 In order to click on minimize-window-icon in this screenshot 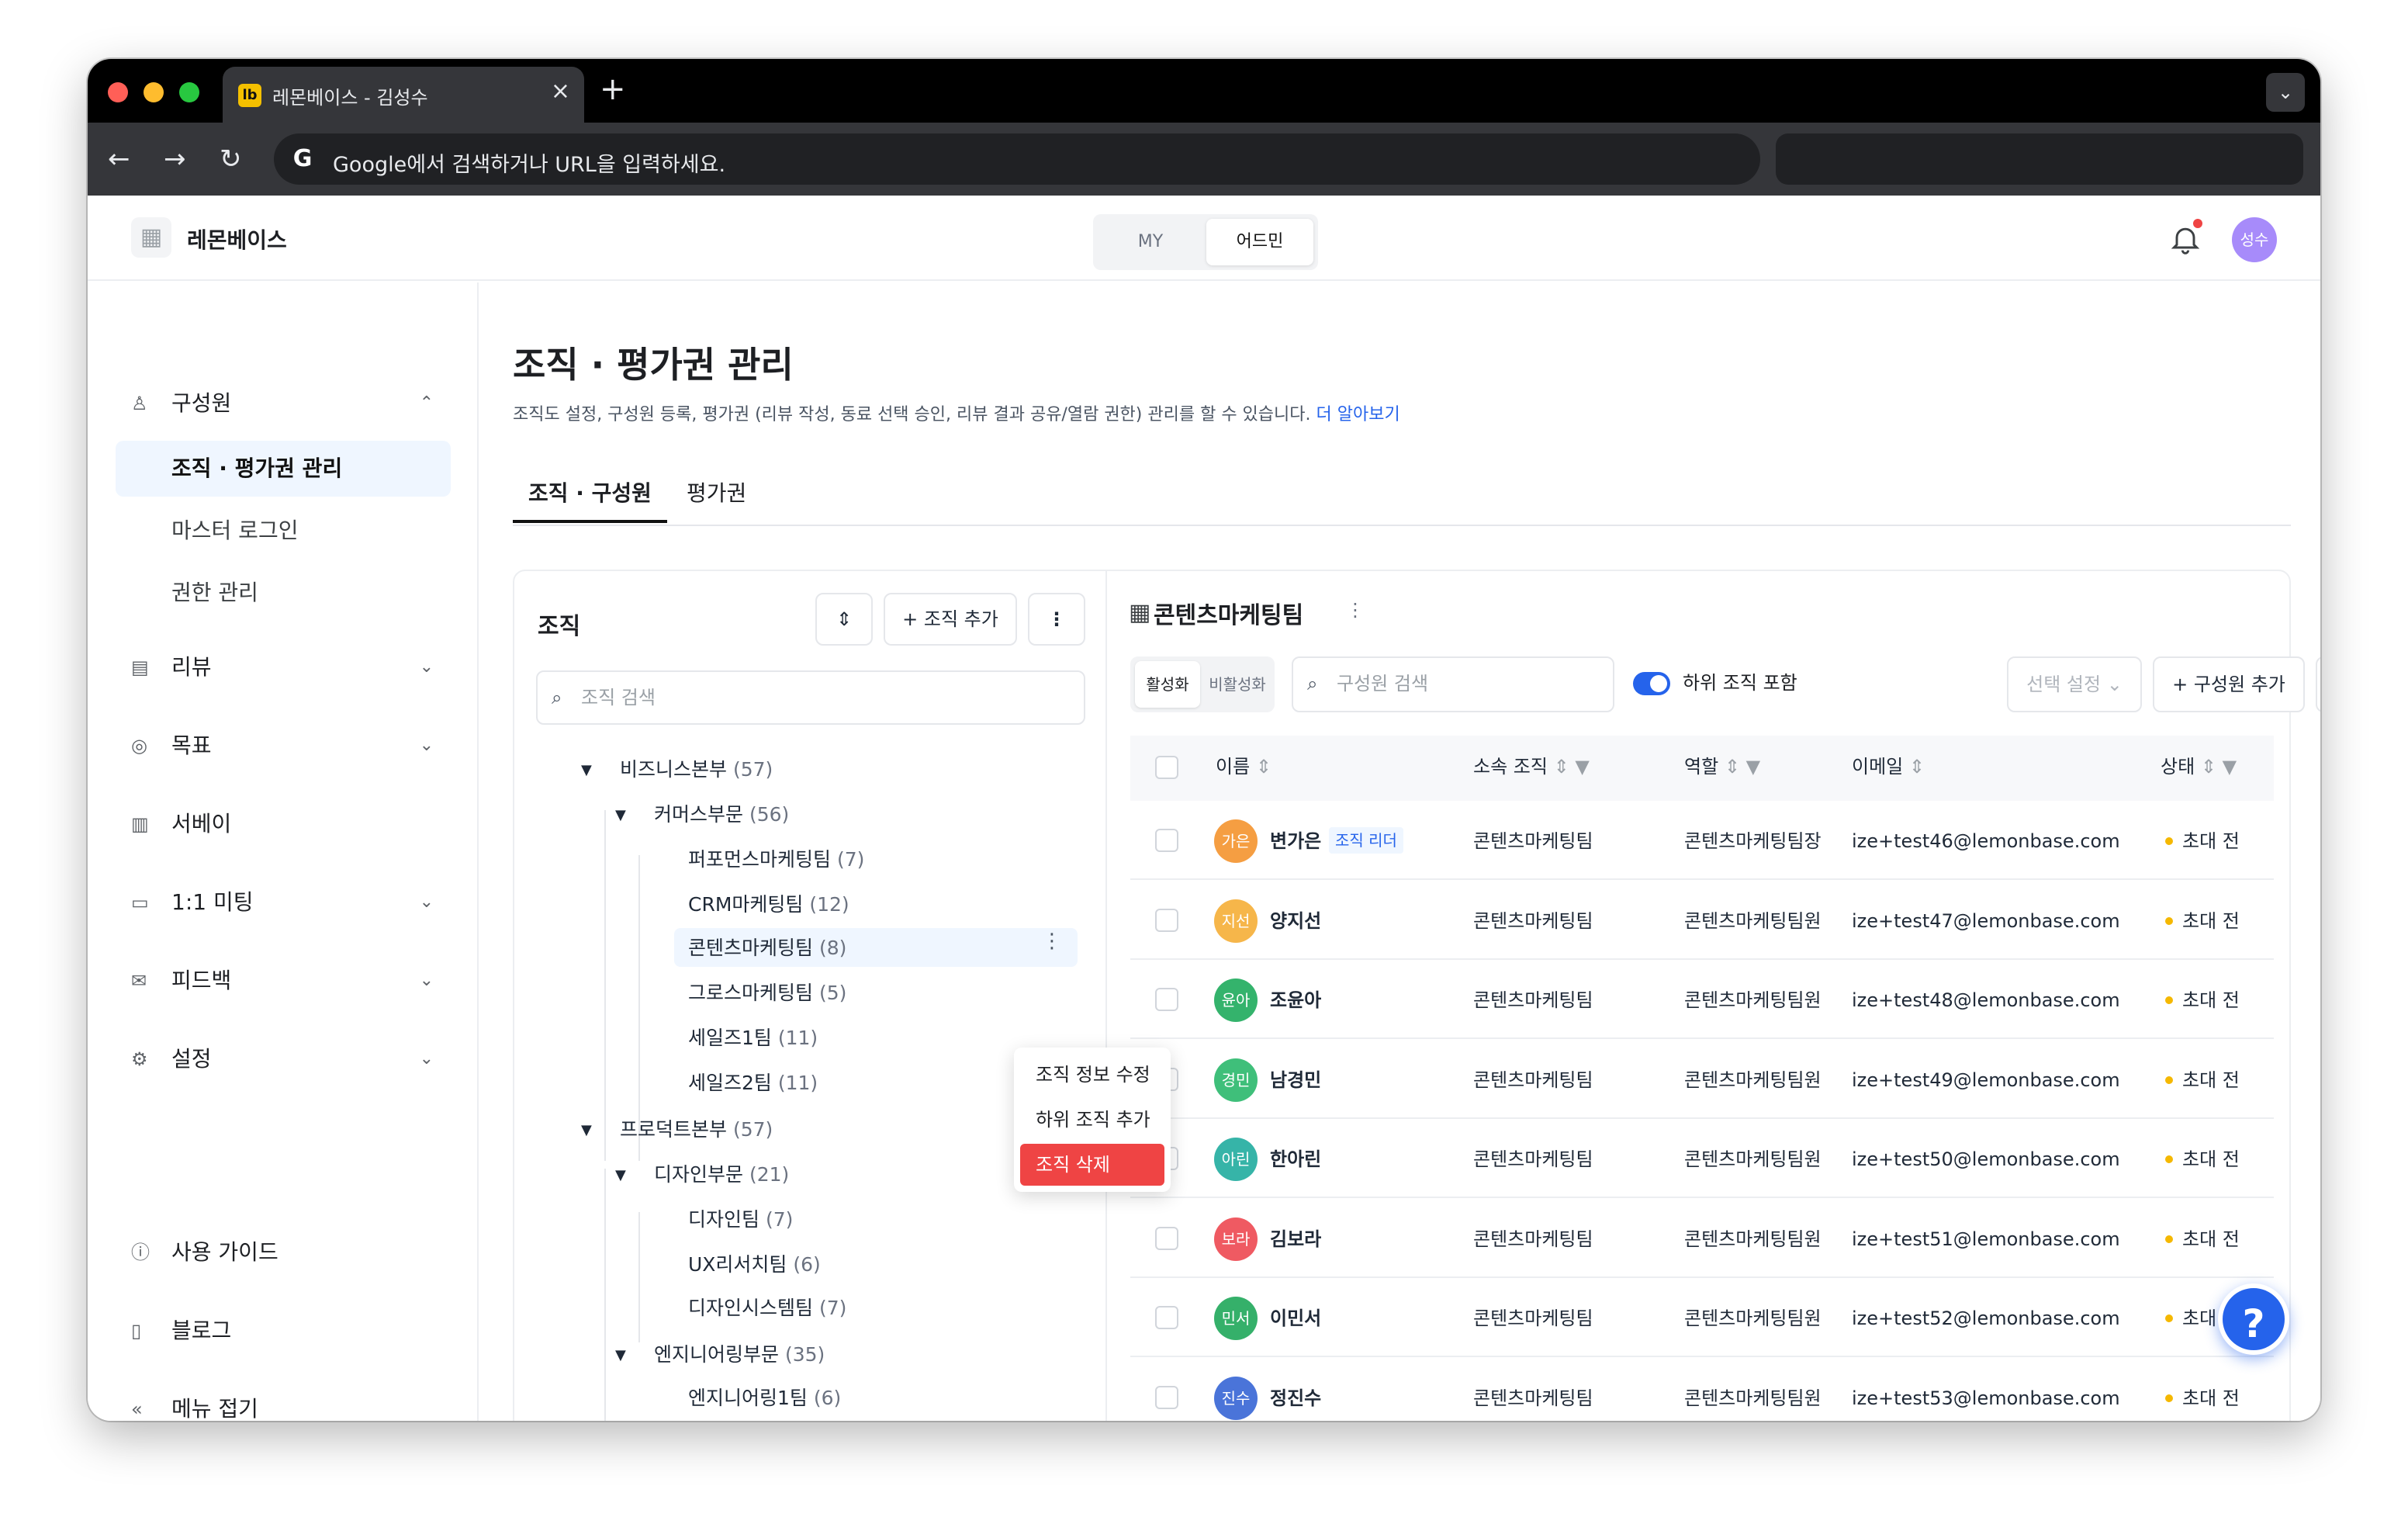, I will do `click(154, 92)`.